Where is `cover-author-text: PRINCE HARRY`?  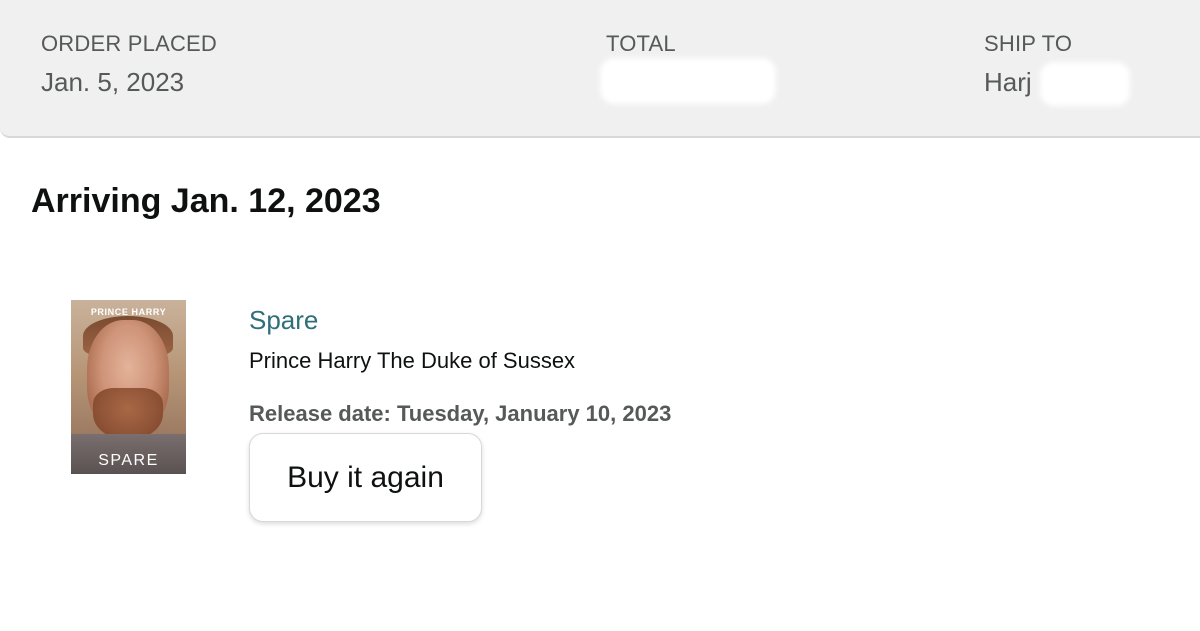 cover-author-text: PRINCE HARRY is located at coordinates (128, 312).